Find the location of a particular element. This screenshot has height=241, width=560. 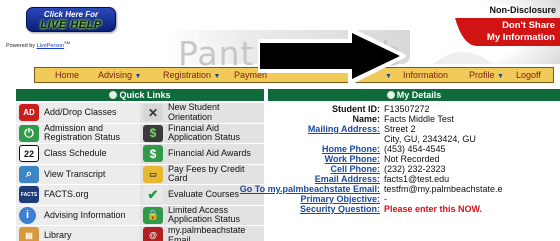

nav-information: Information is located at coordinates (425, 75).